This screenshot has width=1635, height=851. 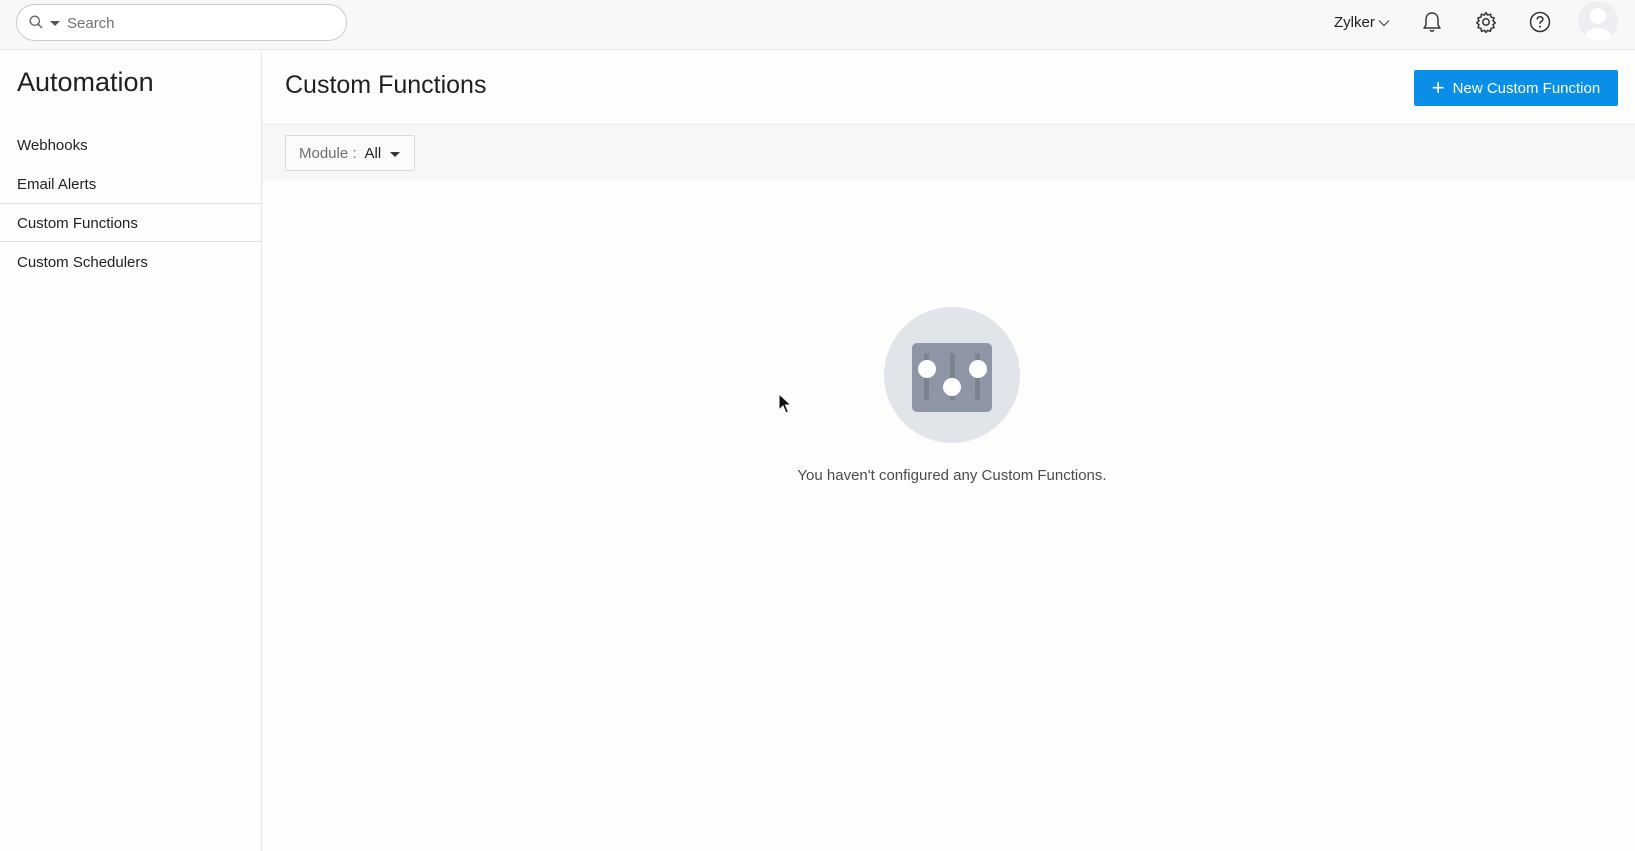 I want to click on gear-icon, so click(x=1486, y=22).